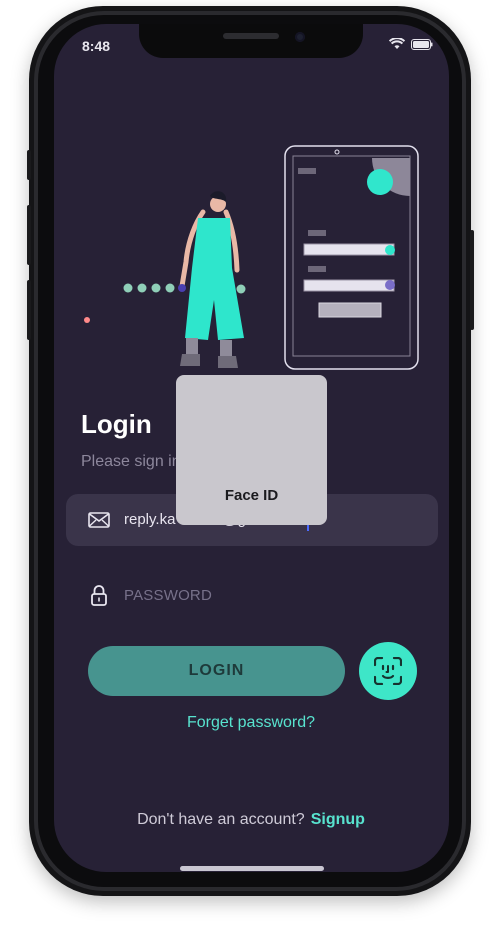 The height and width of the screenshot is (929, 502). Describe the element at coordinates (351, 257) in the screenshot. I see `illustration-phone` at that location.